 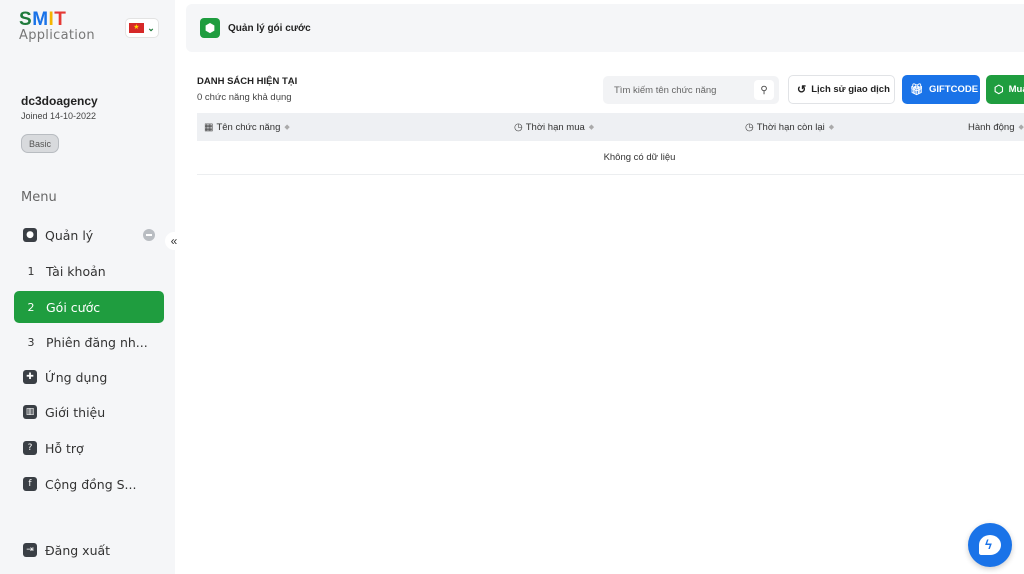 What do you see at coordinates (31, 307) in the screenshot?
I see `sidebar-item-number: 2` at bounding box center [31, 307].